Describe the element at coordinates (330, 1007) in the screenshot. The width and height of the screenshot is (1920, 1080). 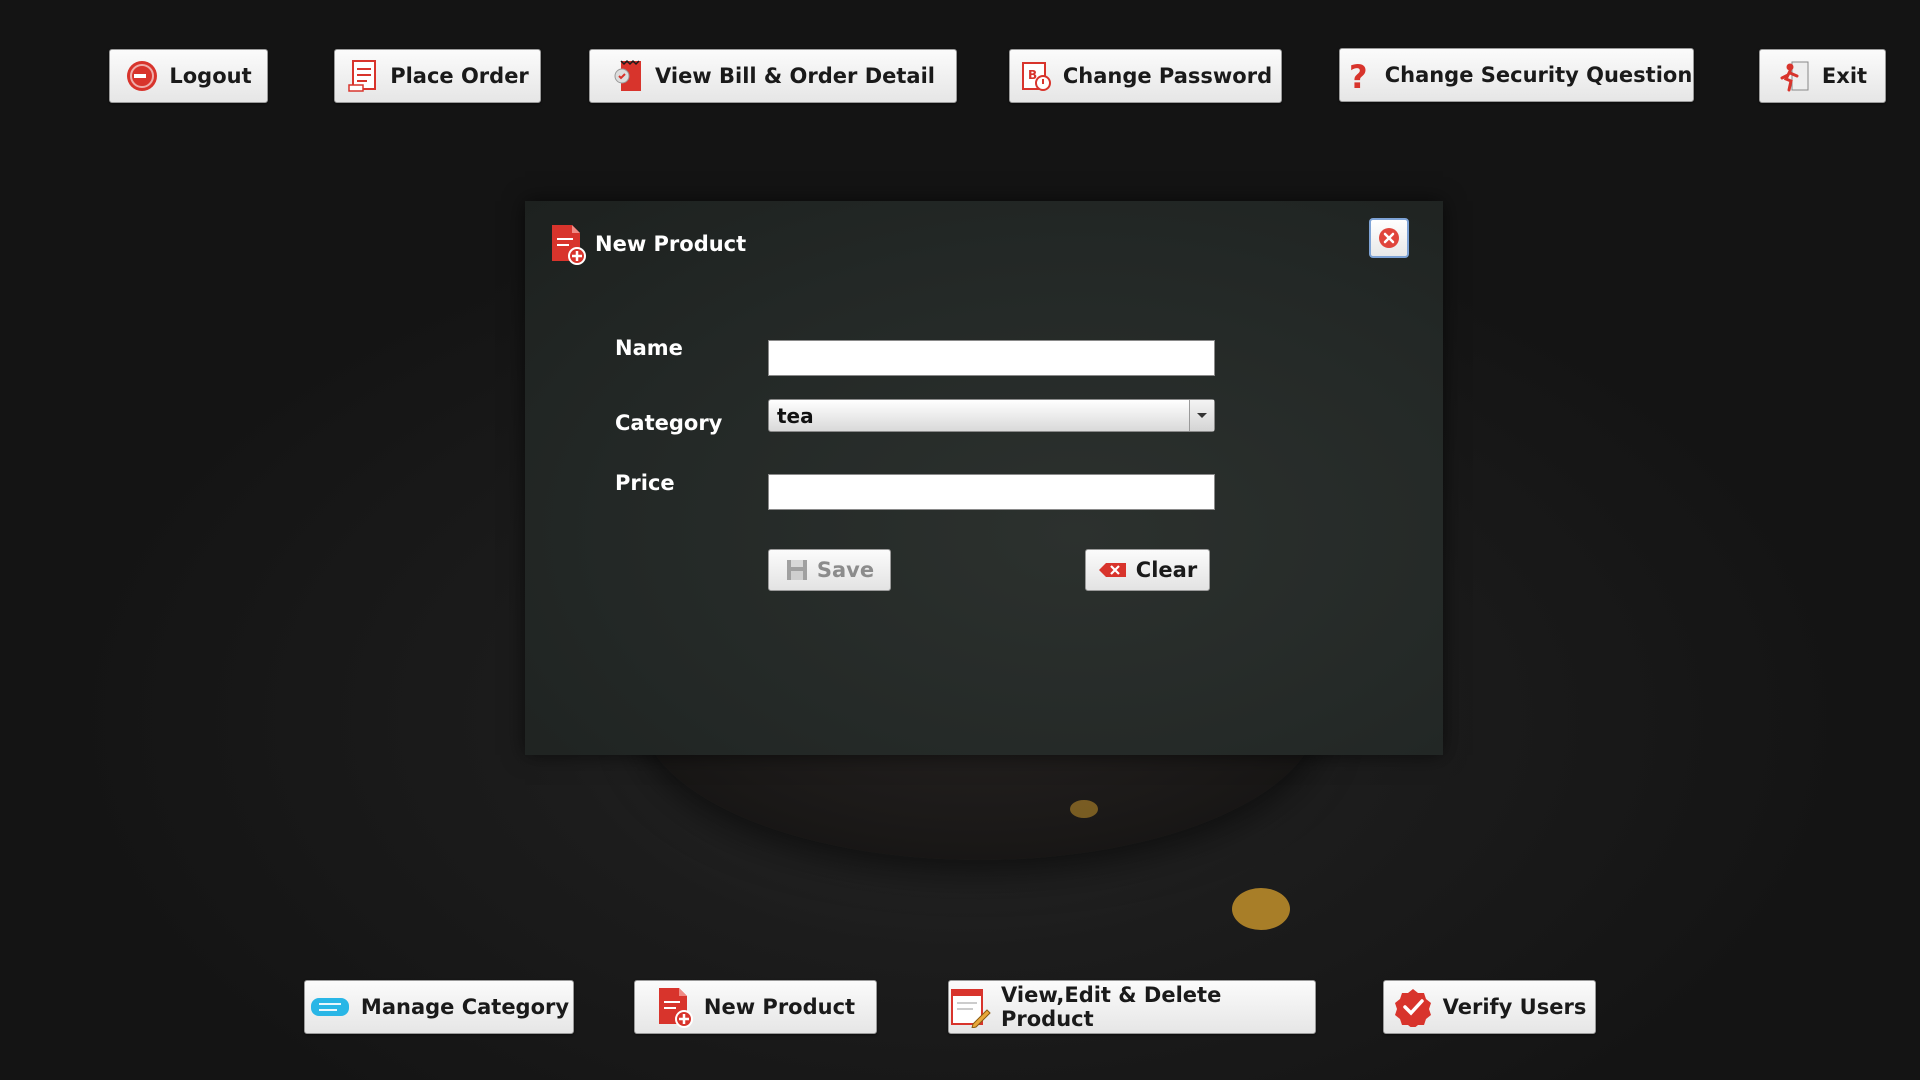
I see `category-icon` at that location.